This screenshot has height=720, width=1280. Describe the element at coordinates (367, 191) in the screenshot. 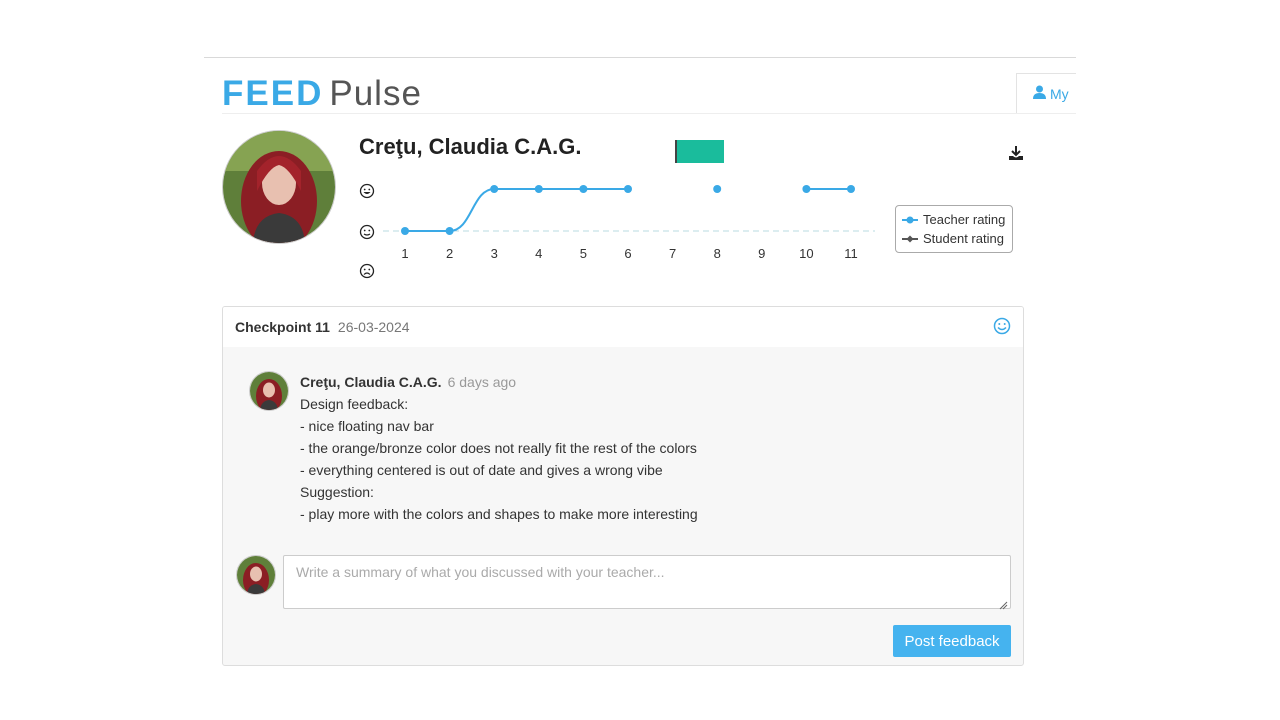

I see `happy-face-icon` at that location.